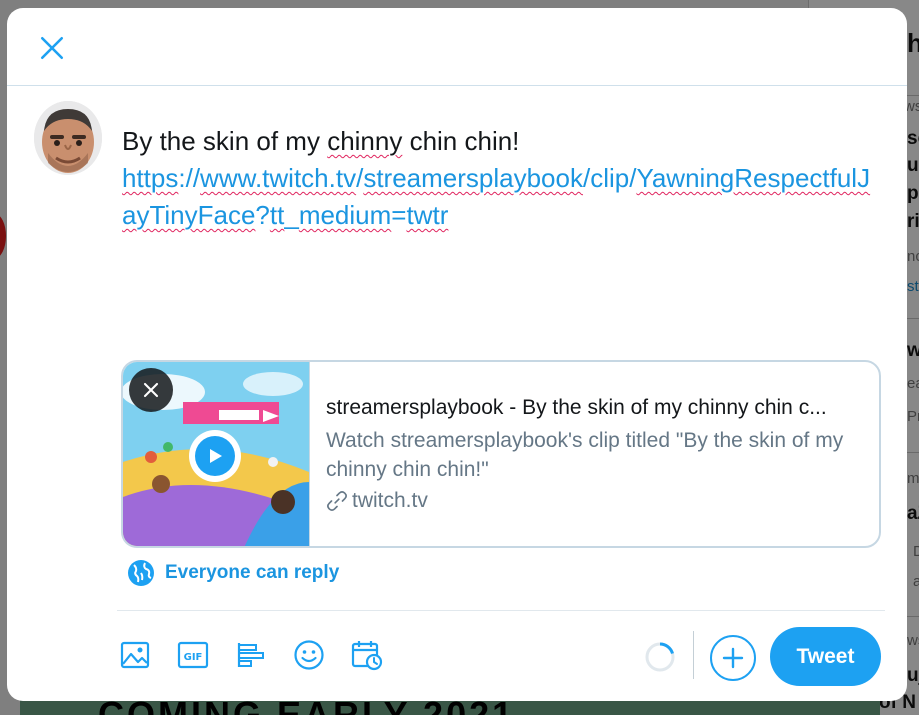  Describe the element at coordinates (913, 43) in the screenshot. I see `bg-heading-fragment: h` at that location.